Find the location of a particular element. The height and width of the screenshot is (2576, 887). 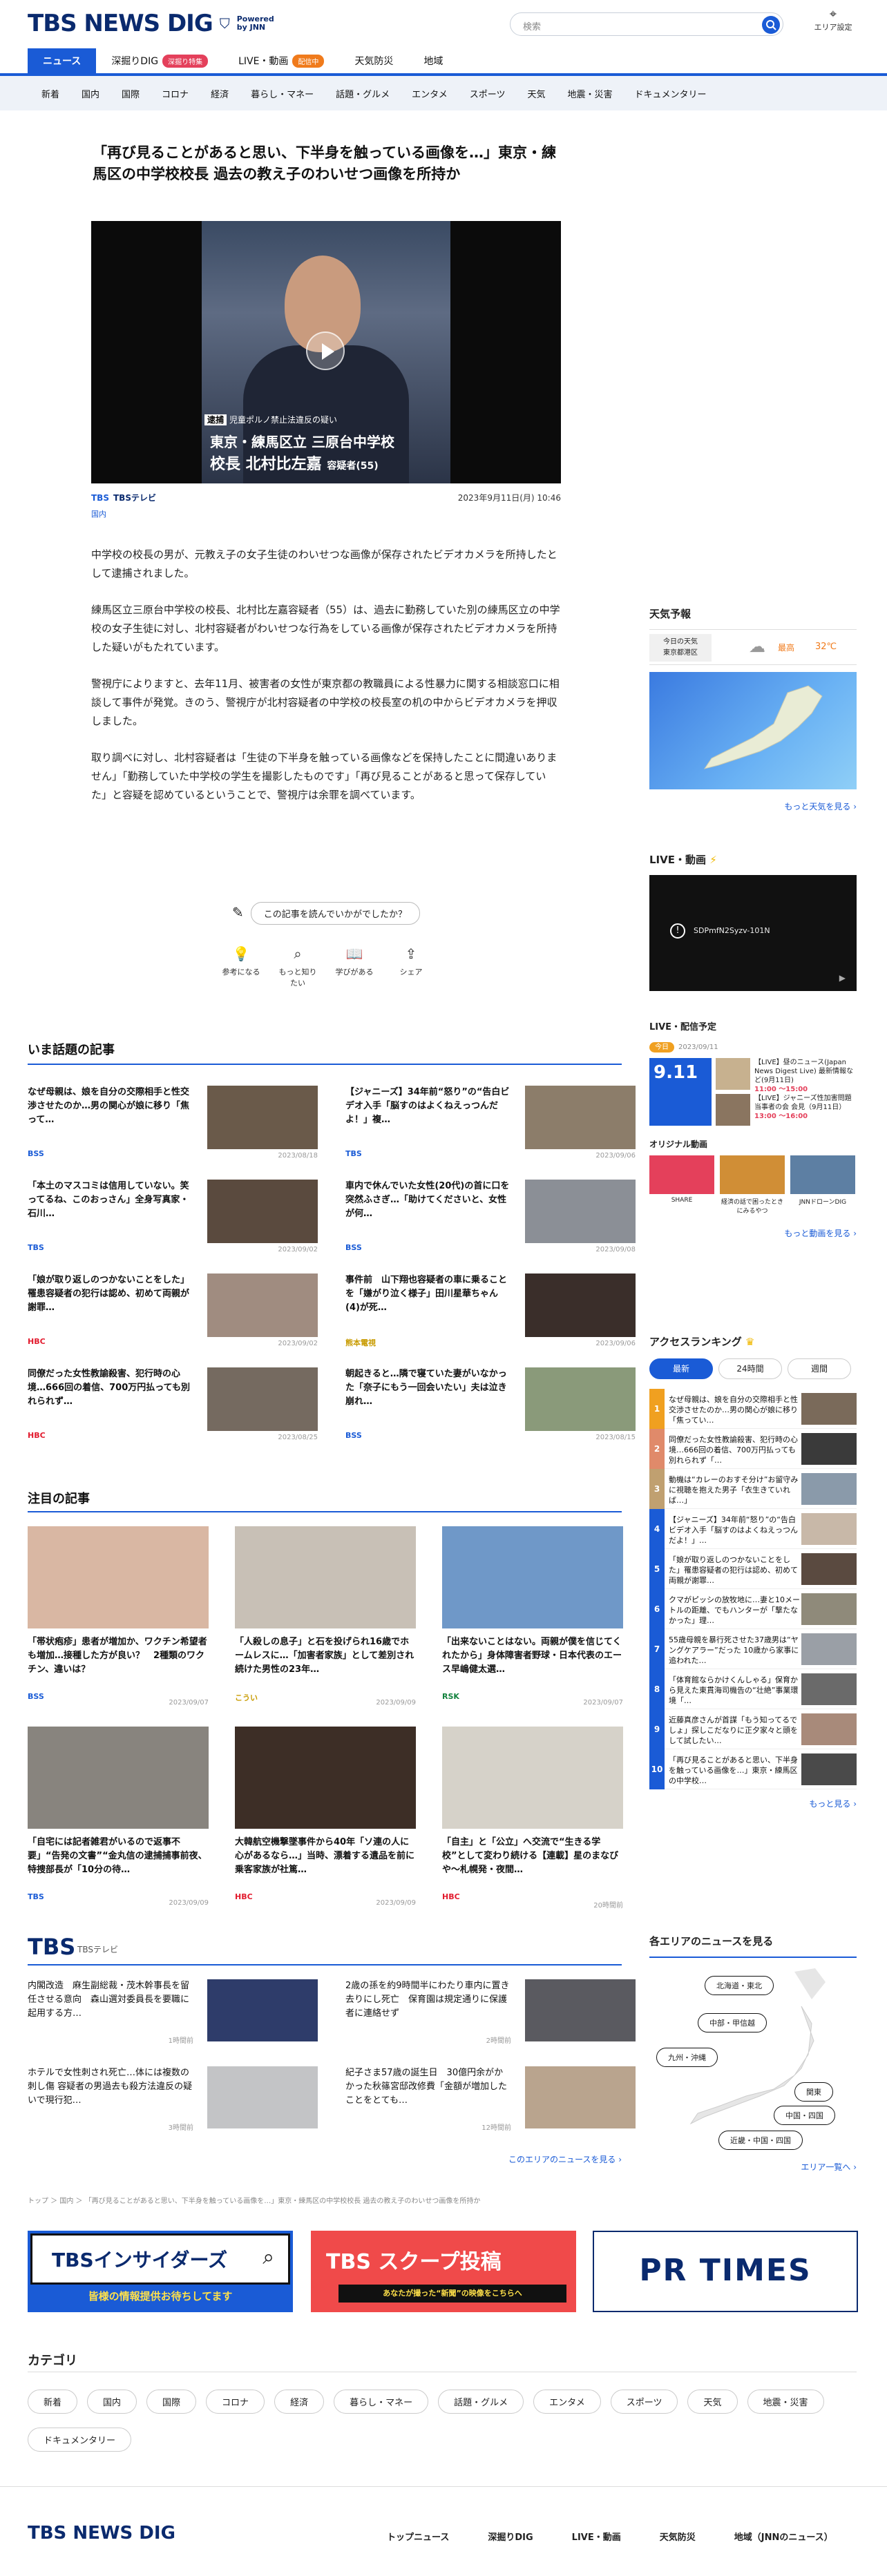

category-button: 経済 is located at coordinates (299, 2402).